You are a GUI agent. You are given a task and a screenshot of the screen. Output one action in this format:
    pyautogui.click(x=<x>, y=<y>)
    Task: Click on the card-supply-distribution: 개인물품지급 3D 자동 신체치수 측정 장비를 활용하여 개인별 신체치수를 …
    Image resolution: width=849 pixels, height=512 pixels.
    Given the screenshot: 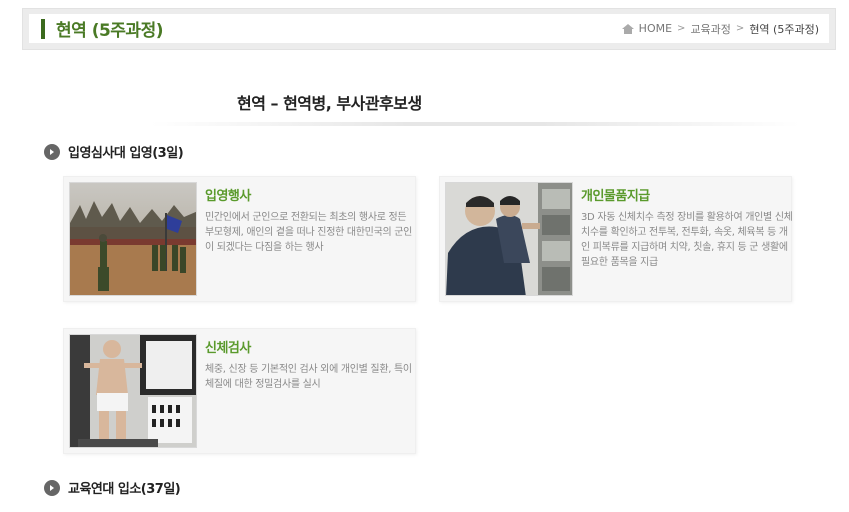 What is the action you would take?
    pyautogui.click(x=616, y=239)
    